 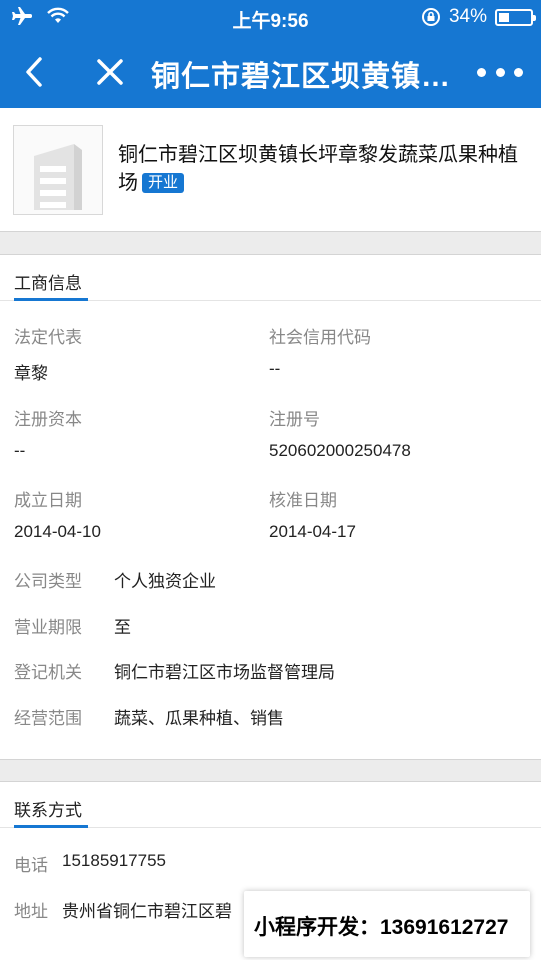 What do you see at coordinates (275, 368) in the screenshot?
I see `credit-code-value: --` at bounding box center [275, 368].